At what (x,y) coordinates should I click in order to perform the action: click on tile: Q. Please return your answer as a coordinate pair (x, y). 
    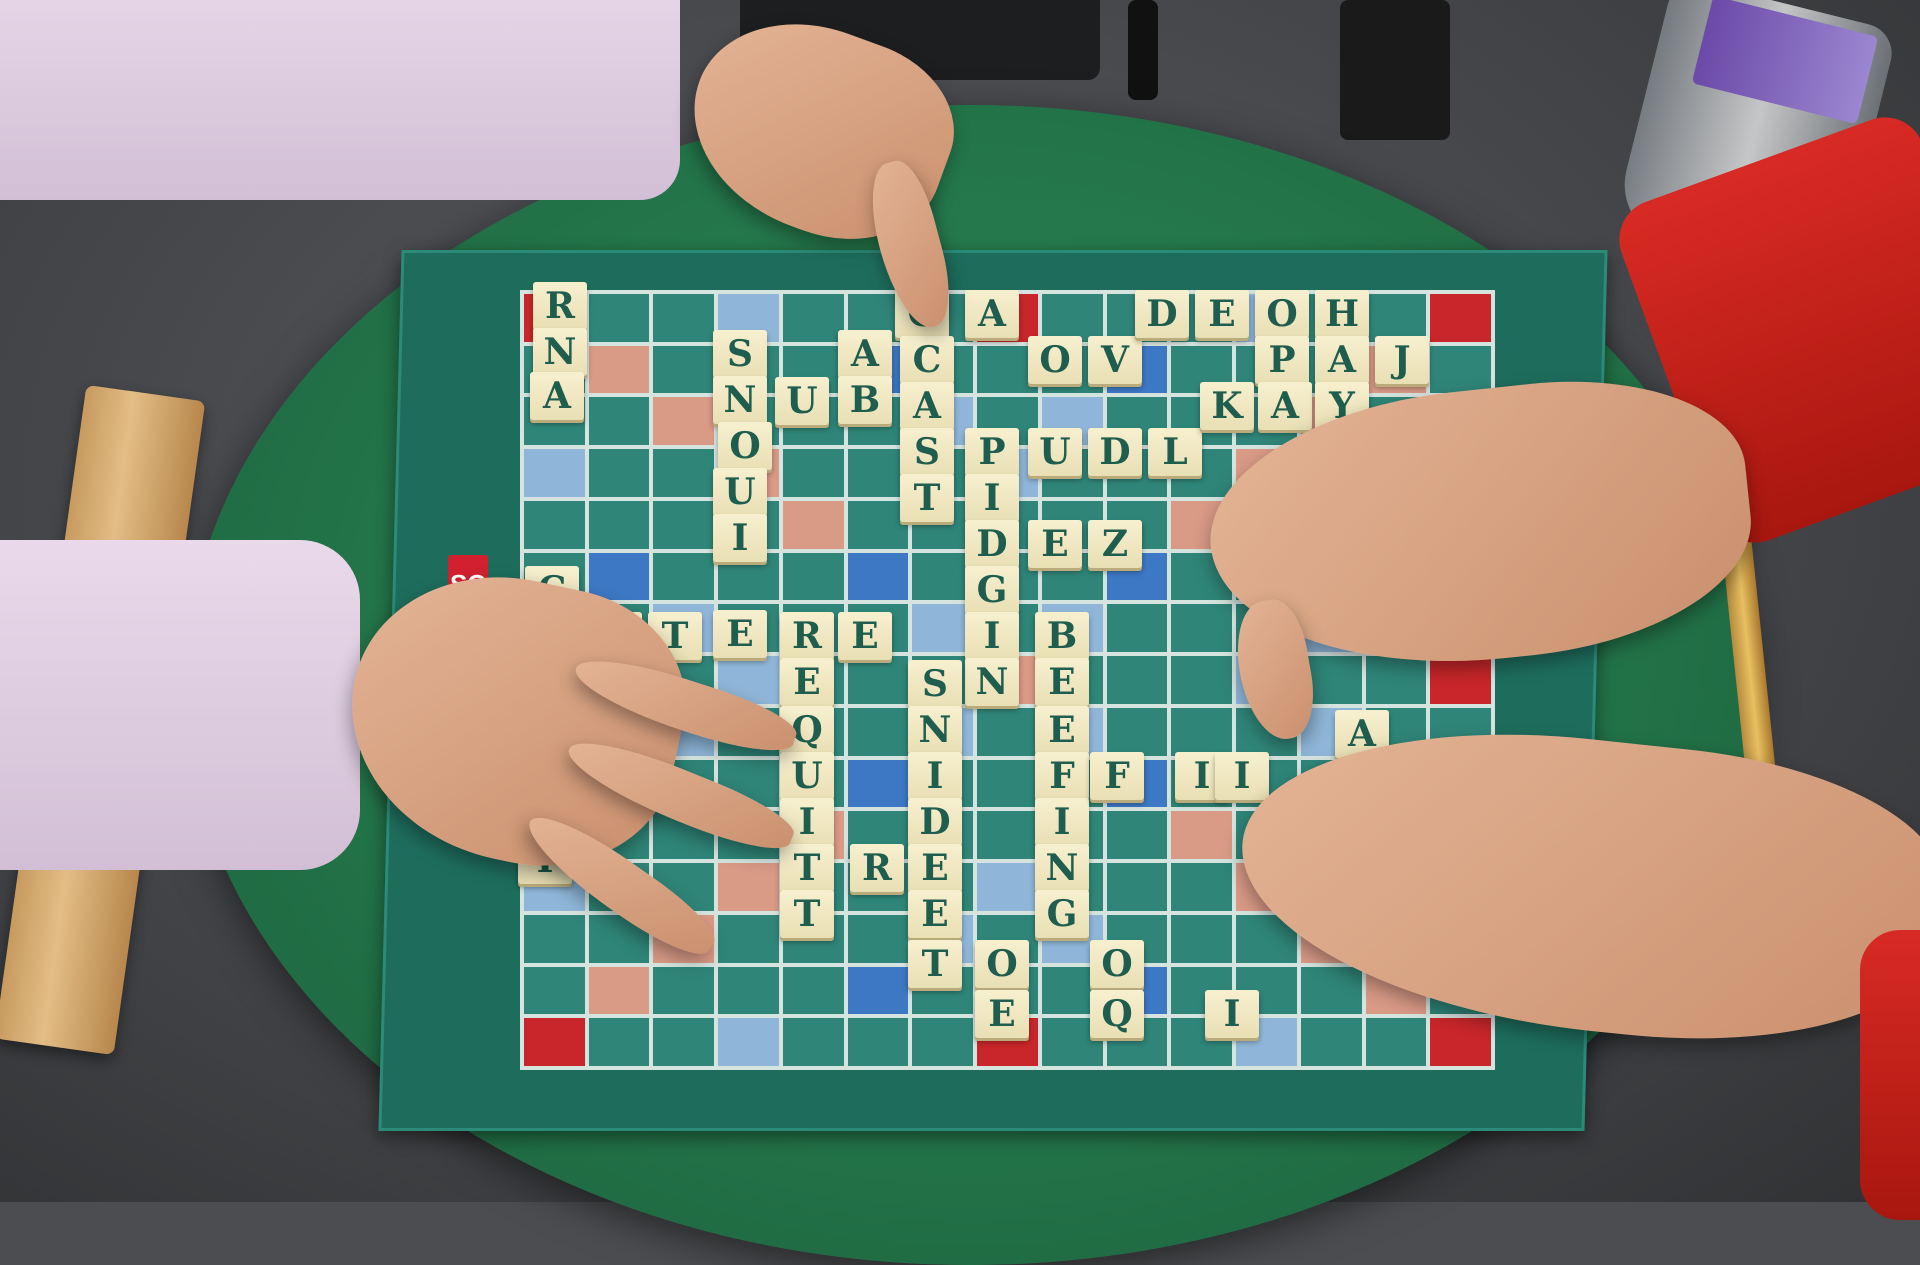
    Looking at the image, I should click on (1117, 1014).